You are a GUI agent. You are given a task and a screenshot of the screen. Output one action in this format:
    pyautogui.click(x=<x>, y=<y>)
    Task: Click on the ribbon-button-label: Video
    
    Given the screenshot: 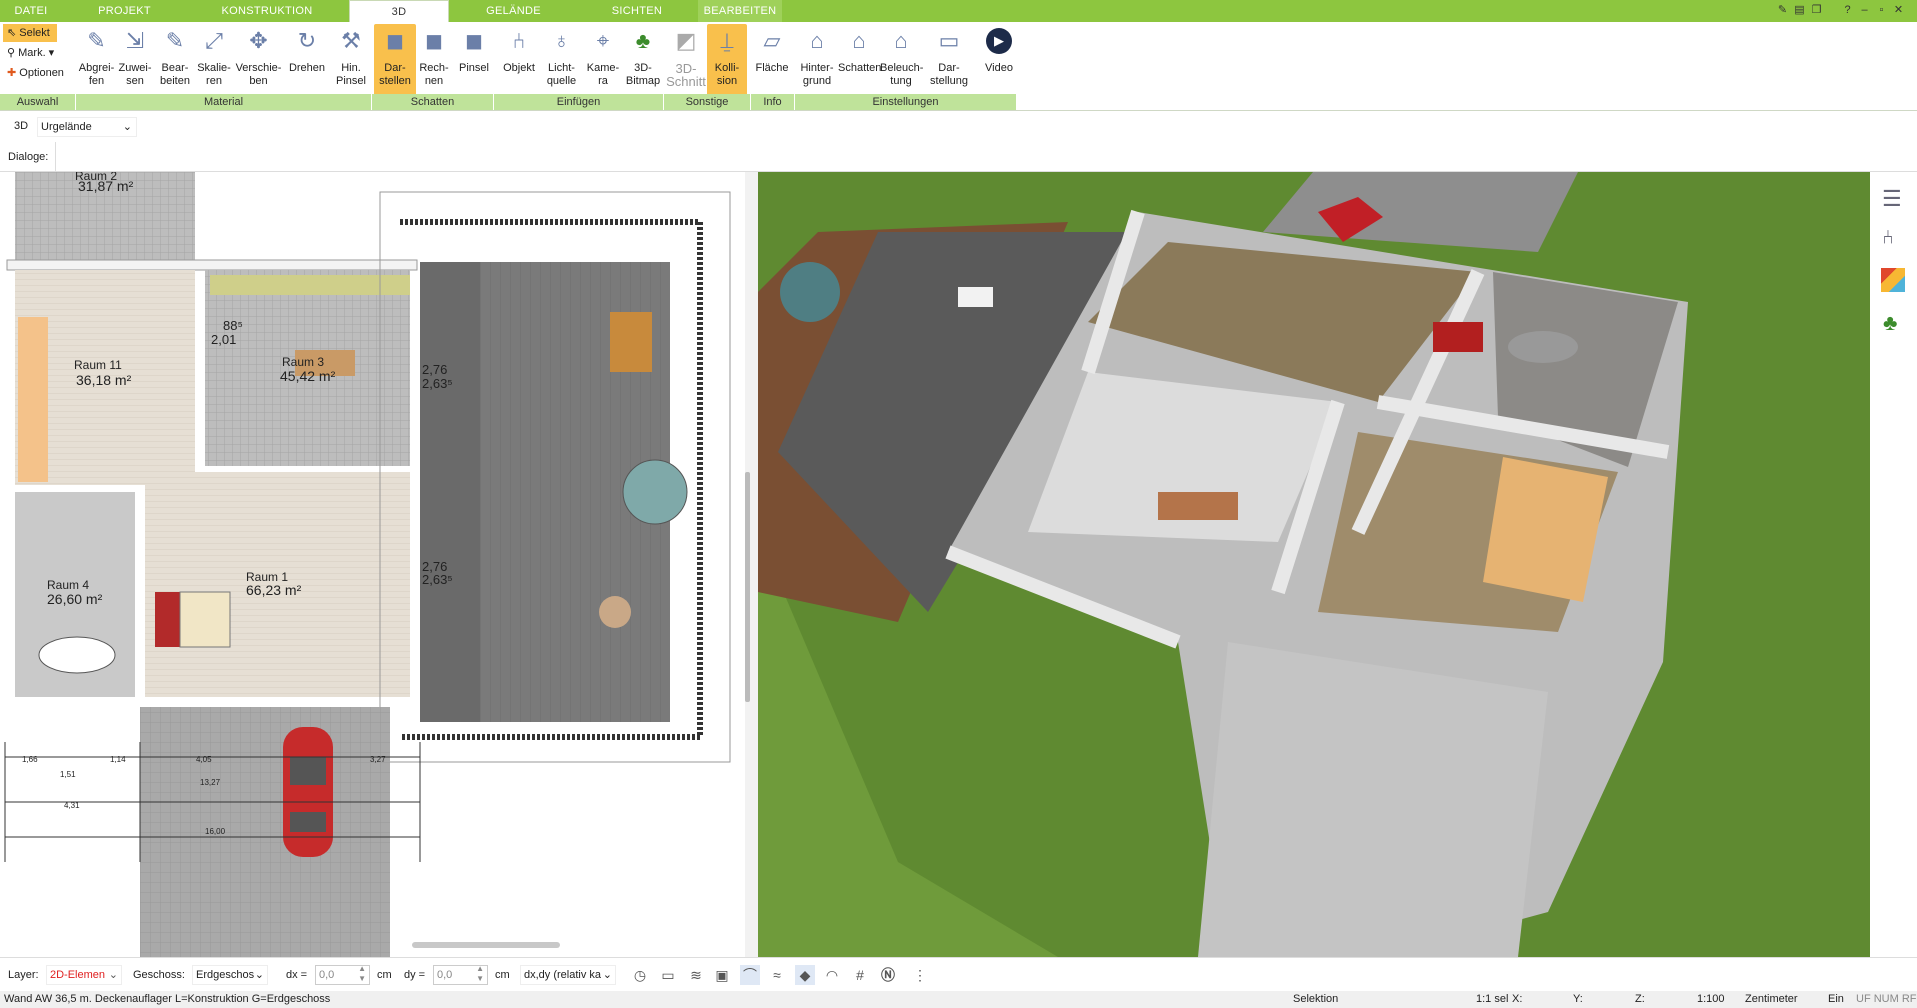 What is the action you would take?
    pyautogui.click(x=999, y=68)
    